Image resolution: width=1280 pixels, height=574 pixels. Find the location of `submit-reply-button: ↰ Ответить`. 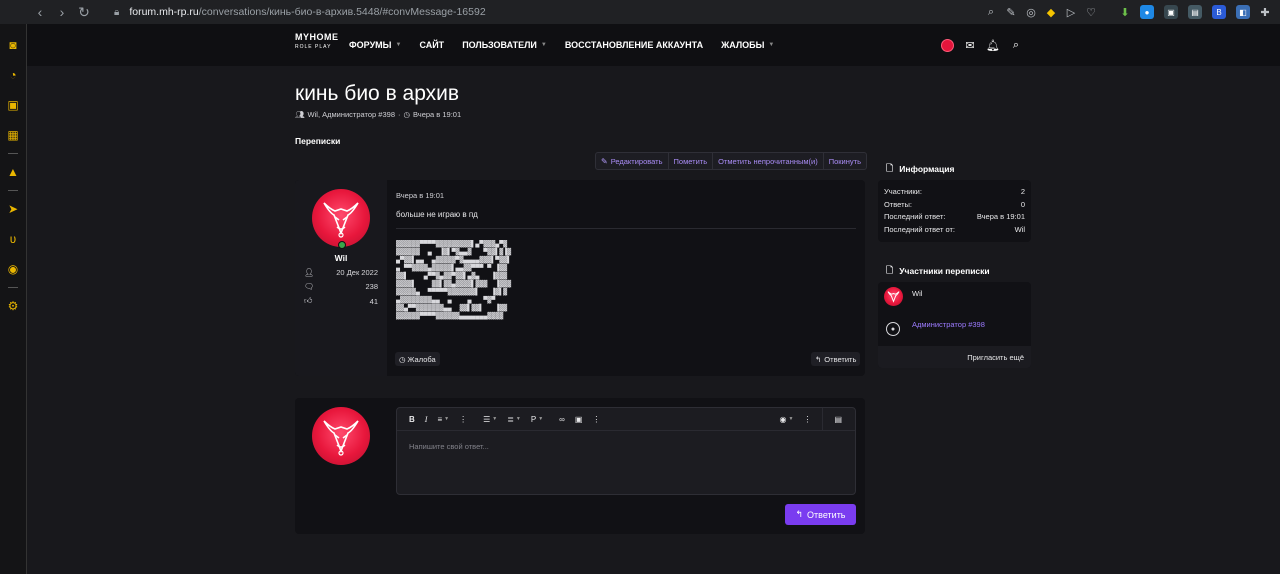

submit-reply-button: ↰ Ответить is located at coordinates (820, 514).